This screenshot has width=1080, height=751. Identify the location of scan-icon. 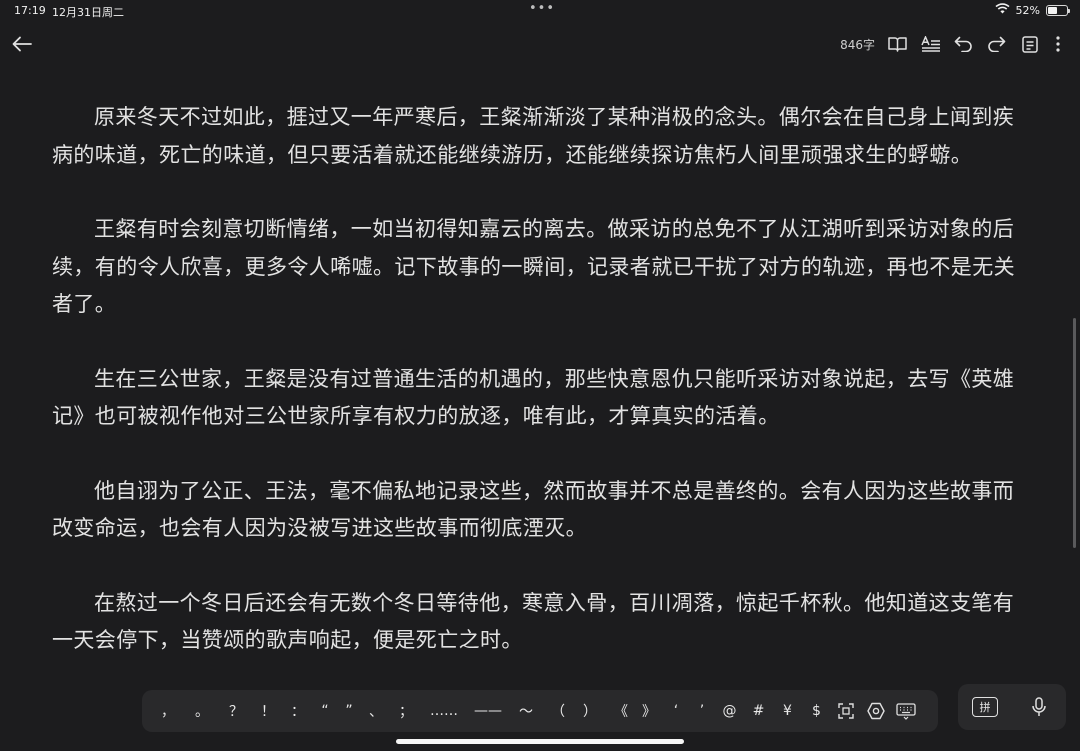
(846, 711).